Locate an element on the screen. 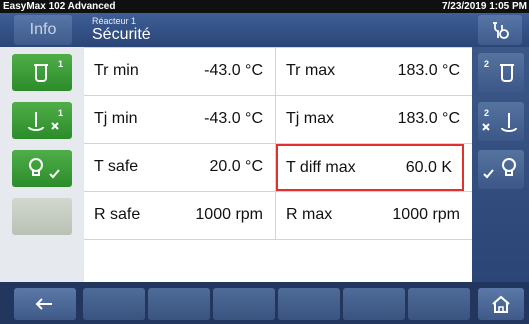 The width and height of the screenshot is (529, 324). info-button: Info is located at coordinates (43, 30).